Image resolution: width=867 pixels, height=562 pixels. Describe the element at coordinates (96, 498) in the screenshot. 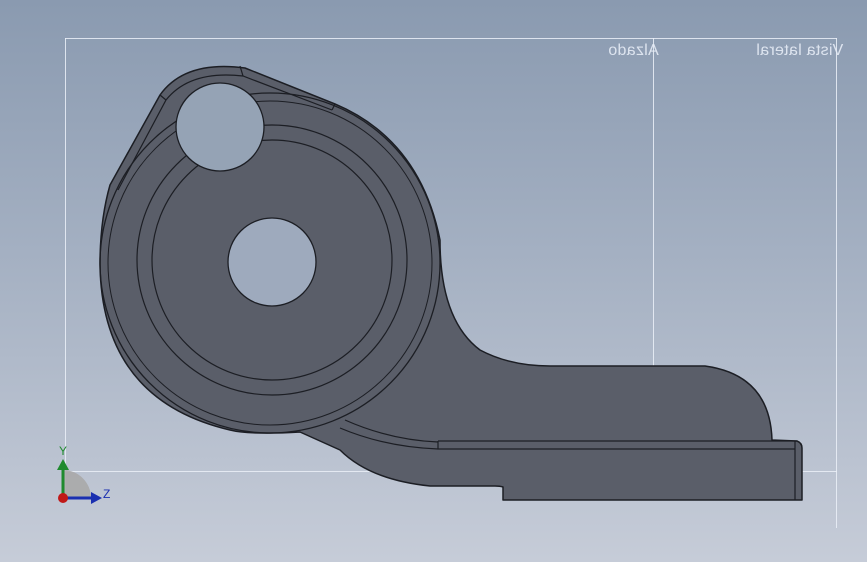

I see `z-axis-arrow` at that location.